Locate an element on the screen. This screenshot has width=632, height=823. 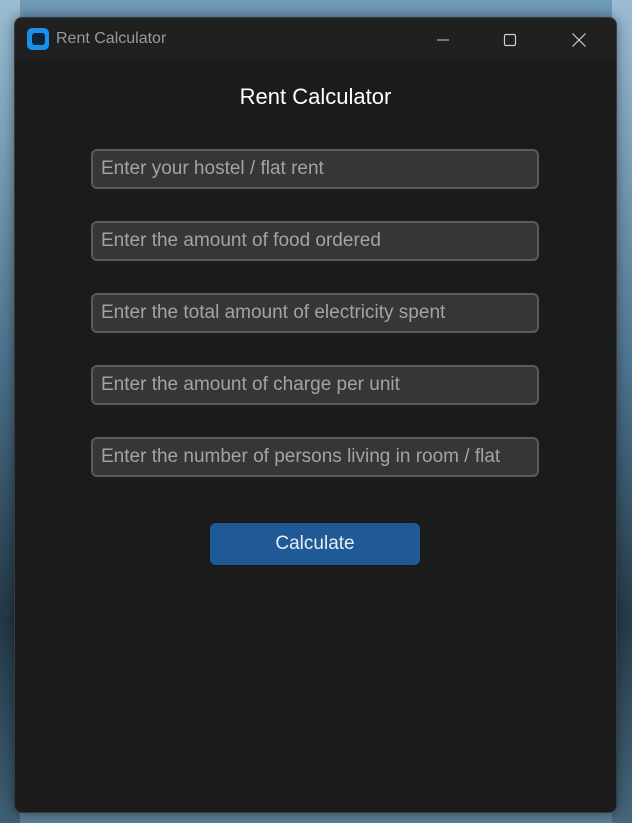
charge-field-wrapper is located at coordinates (315, 385).